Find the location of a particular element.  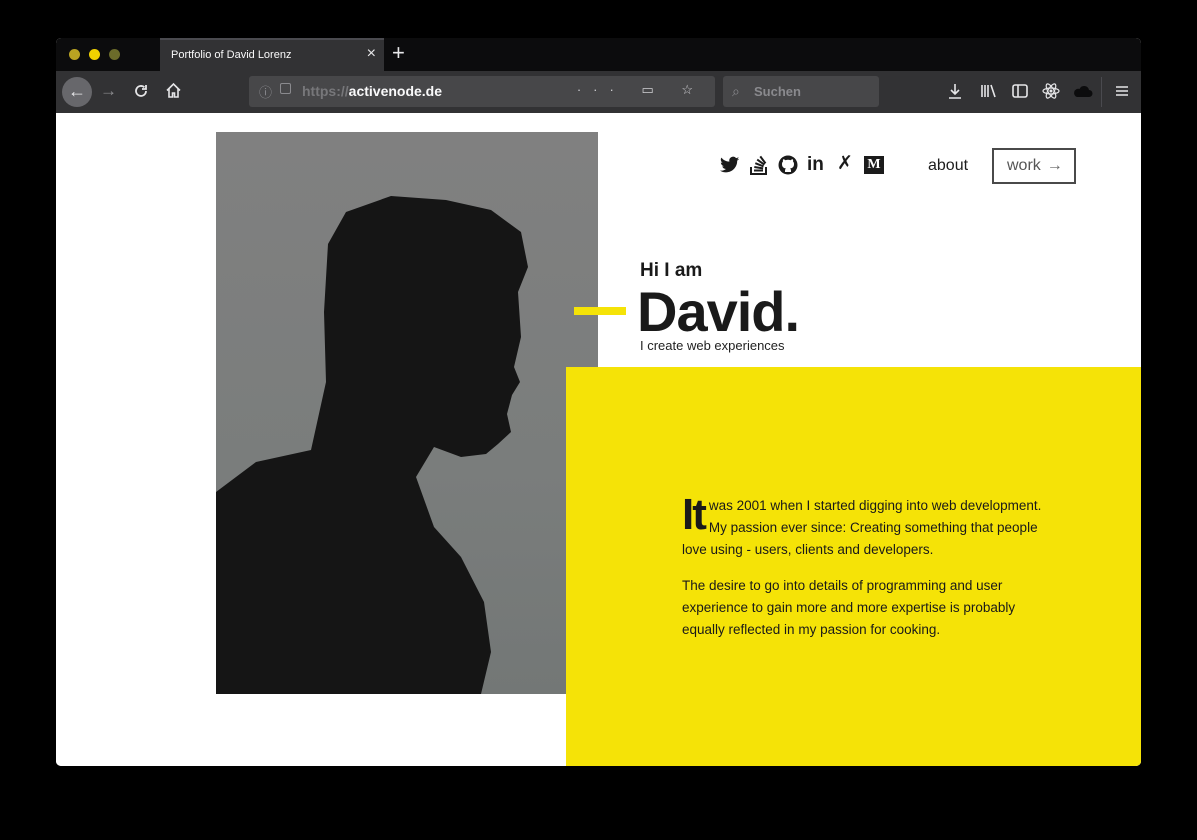

work-button: work → is located at coordinates (1034, 166).